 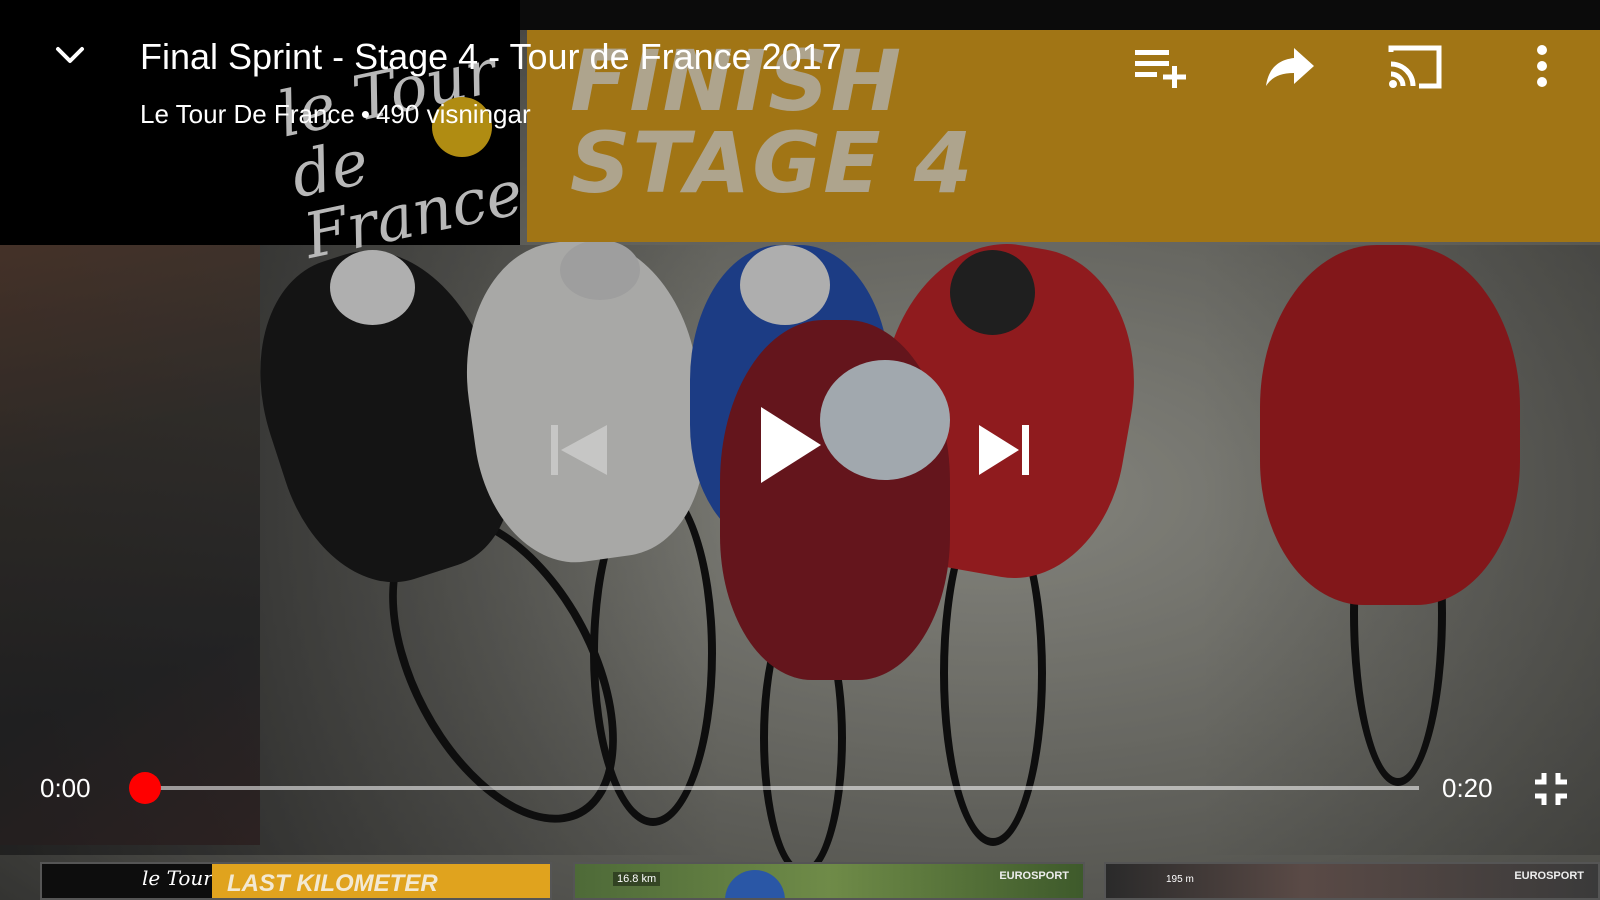 I want to click on play-icon, so click(x=791, y=445).